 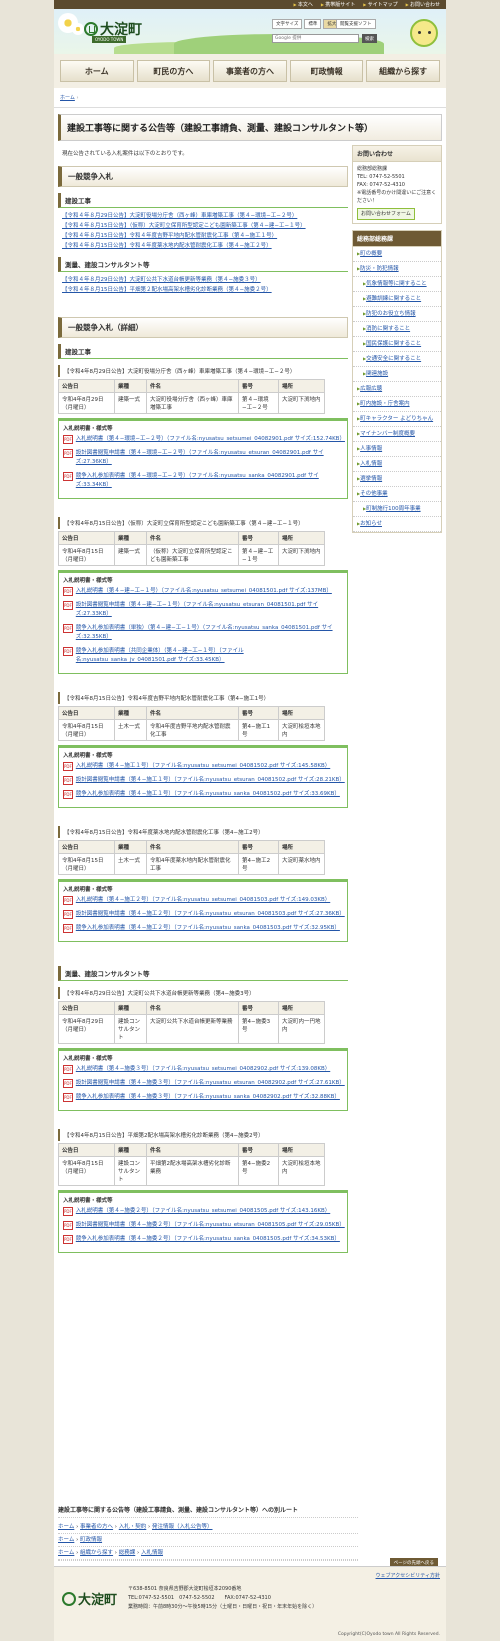 What do you see at coordinates (397, 404) in the screenshot?
I see `sidebar-item: 町内施設・庁舎案内` at bounding box center [397, 404].